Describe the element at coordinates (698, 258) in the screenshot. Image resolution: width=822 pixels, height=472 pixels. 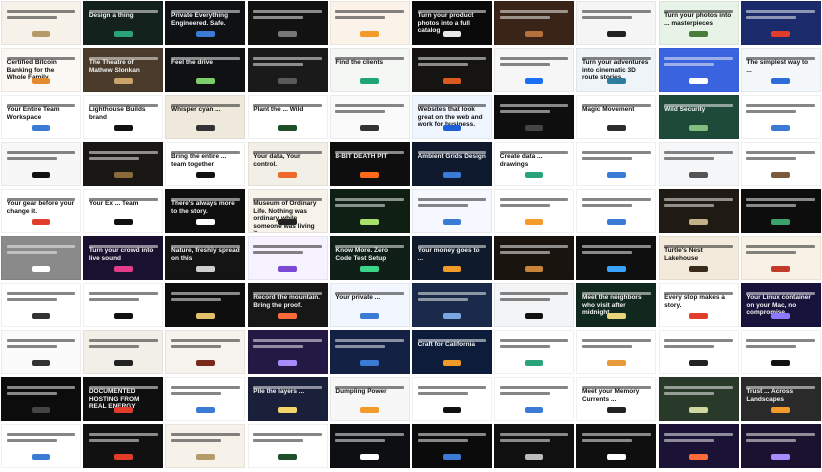
I see `website-thumbnail: Turtle's Nest Lakehouse` at that location.